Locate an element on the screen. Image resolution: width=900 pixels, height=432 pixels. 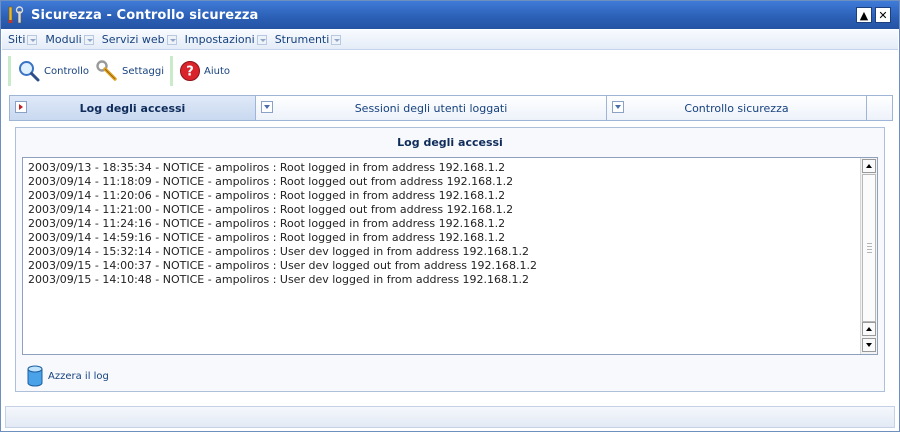
window-title: Sicurezza - Controllo sicurezza is located at coordinates (145, 15).